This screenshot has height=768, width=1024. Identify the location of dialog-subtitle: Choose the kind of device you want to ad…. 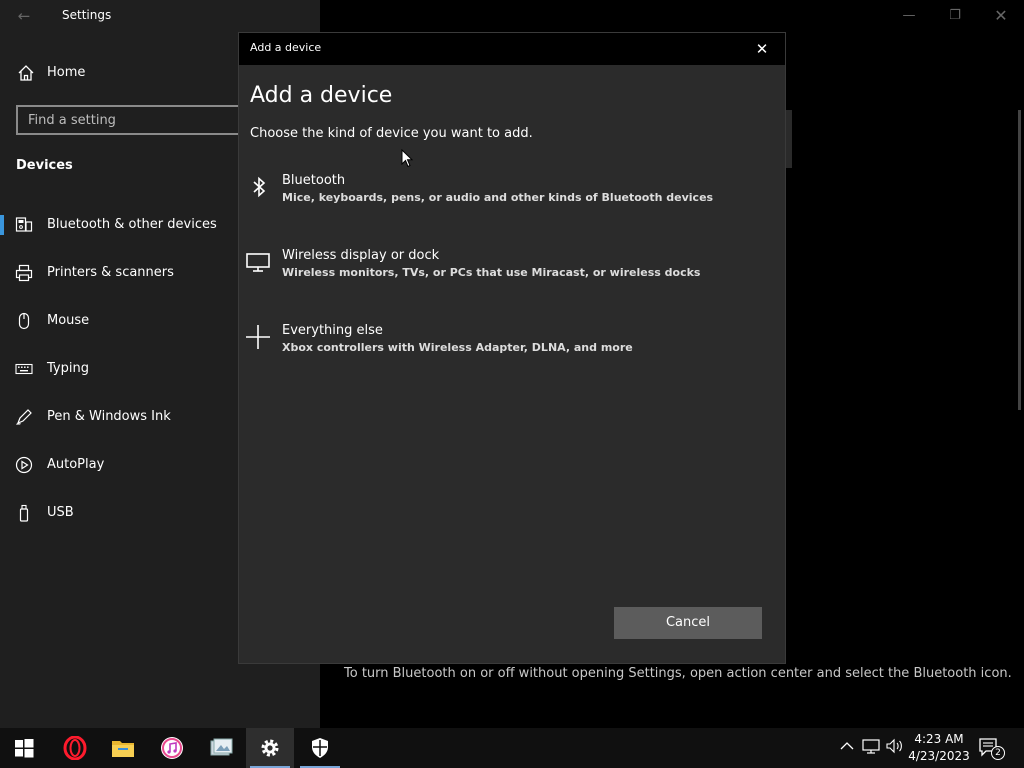
(391, 133).